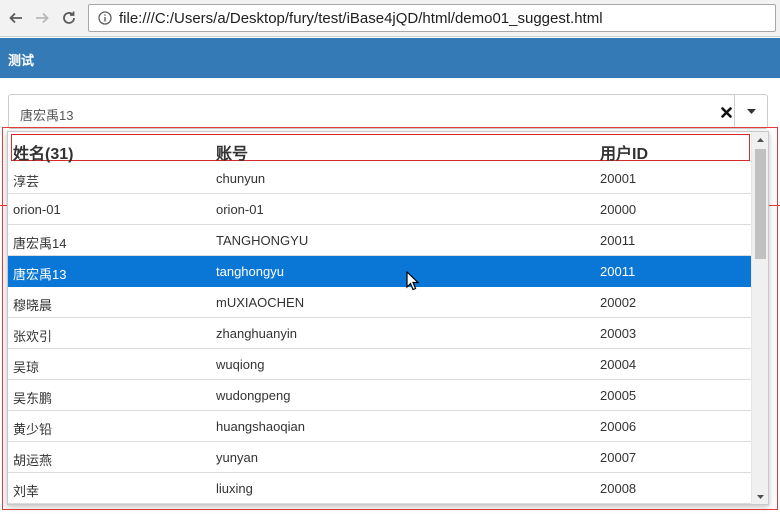 This screenshot has height=514, width=780. I want to click on table-row: 胡运燕 yunyan 20007, so click(380, 457).